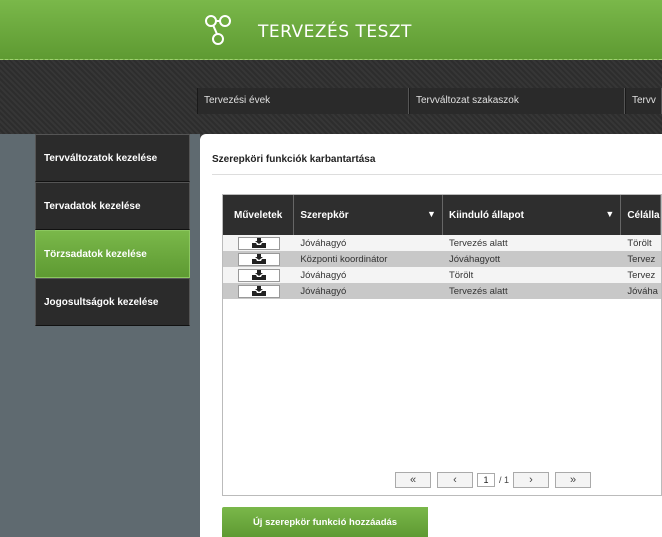 The width and height of the screenshot is (662, 537). What do you see at coordinates (442, 259) in the screenshot?
I see `table-row: Központi koordinátor Jóváhagyott Tervez` at bounding box center [442, 259].